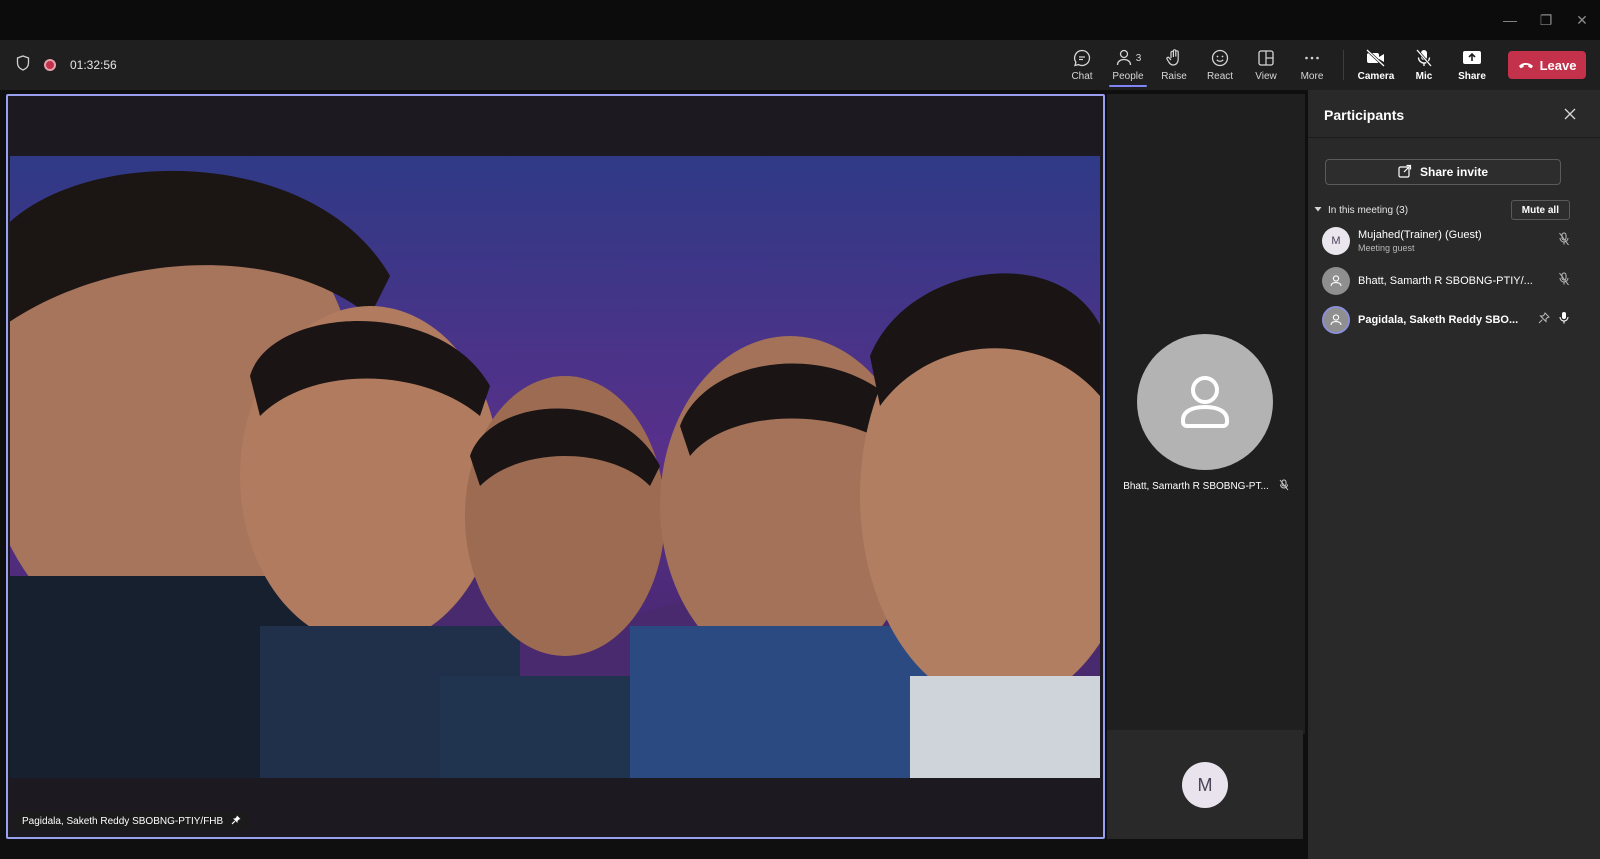  What do you see at coordinates (1220, 76) in the screenshot?
I see `react-label: React` at bounding box center [1220, 76].